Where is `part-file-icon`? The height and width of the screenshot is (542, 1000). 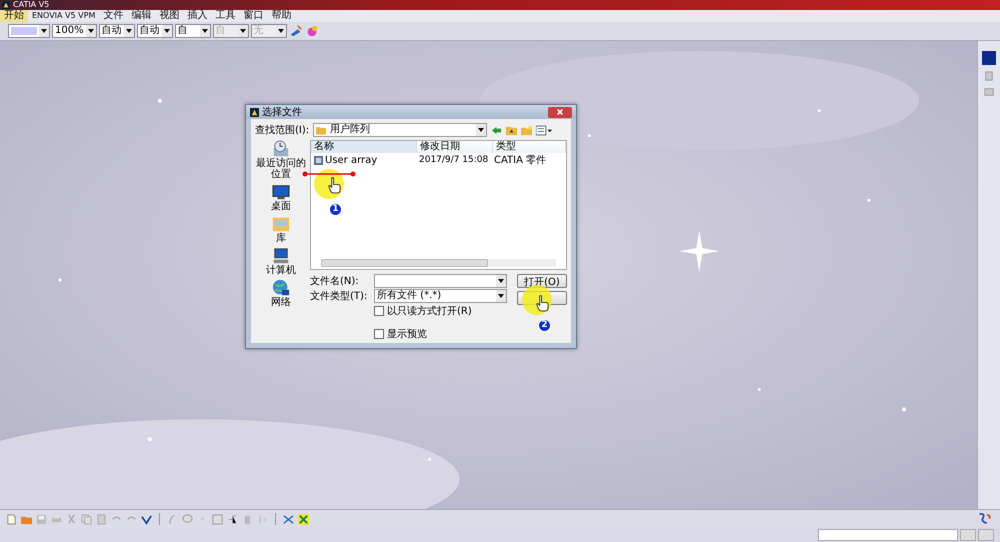
part-file-icon is located at coordinates (318, 160).